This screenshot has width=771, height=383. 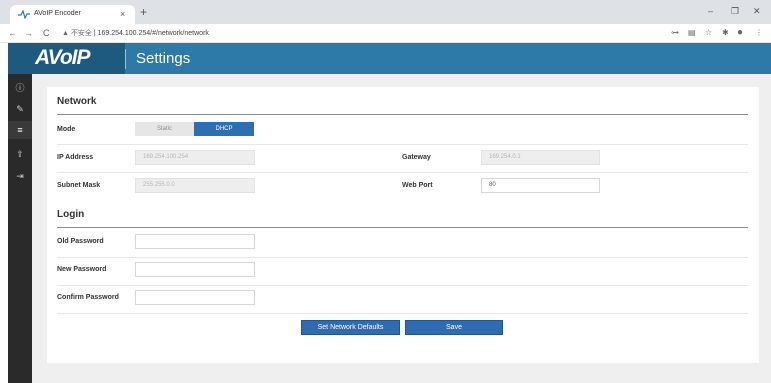 I want to click on sliders-icon: ≡, so click(x=20, y=130).